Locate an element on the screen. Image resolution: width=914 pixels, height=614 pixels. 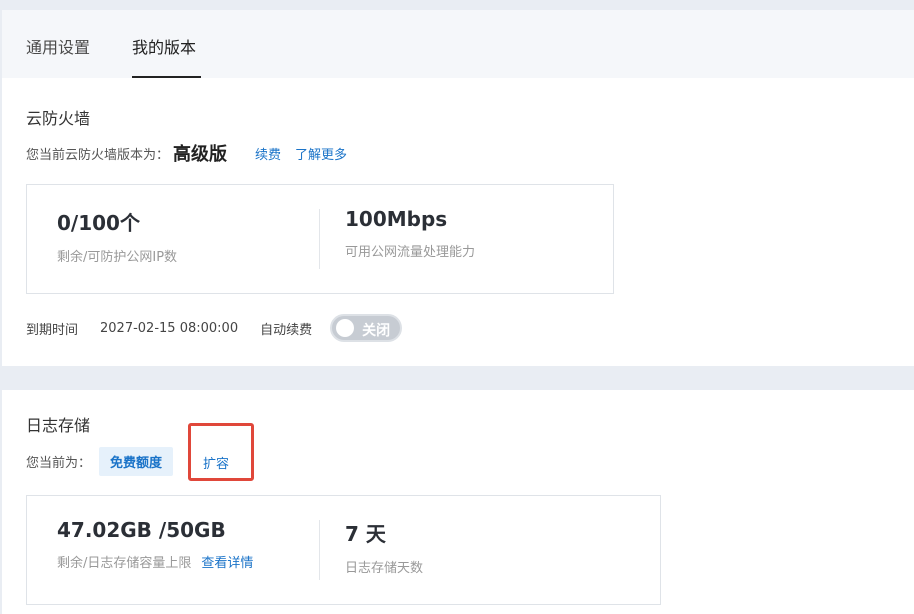
firewall-stats-box: 0/100个 剩余/可防护公网IP数 100Mbps 可用公网流量处理能力 is located at coordinates (320, 239).